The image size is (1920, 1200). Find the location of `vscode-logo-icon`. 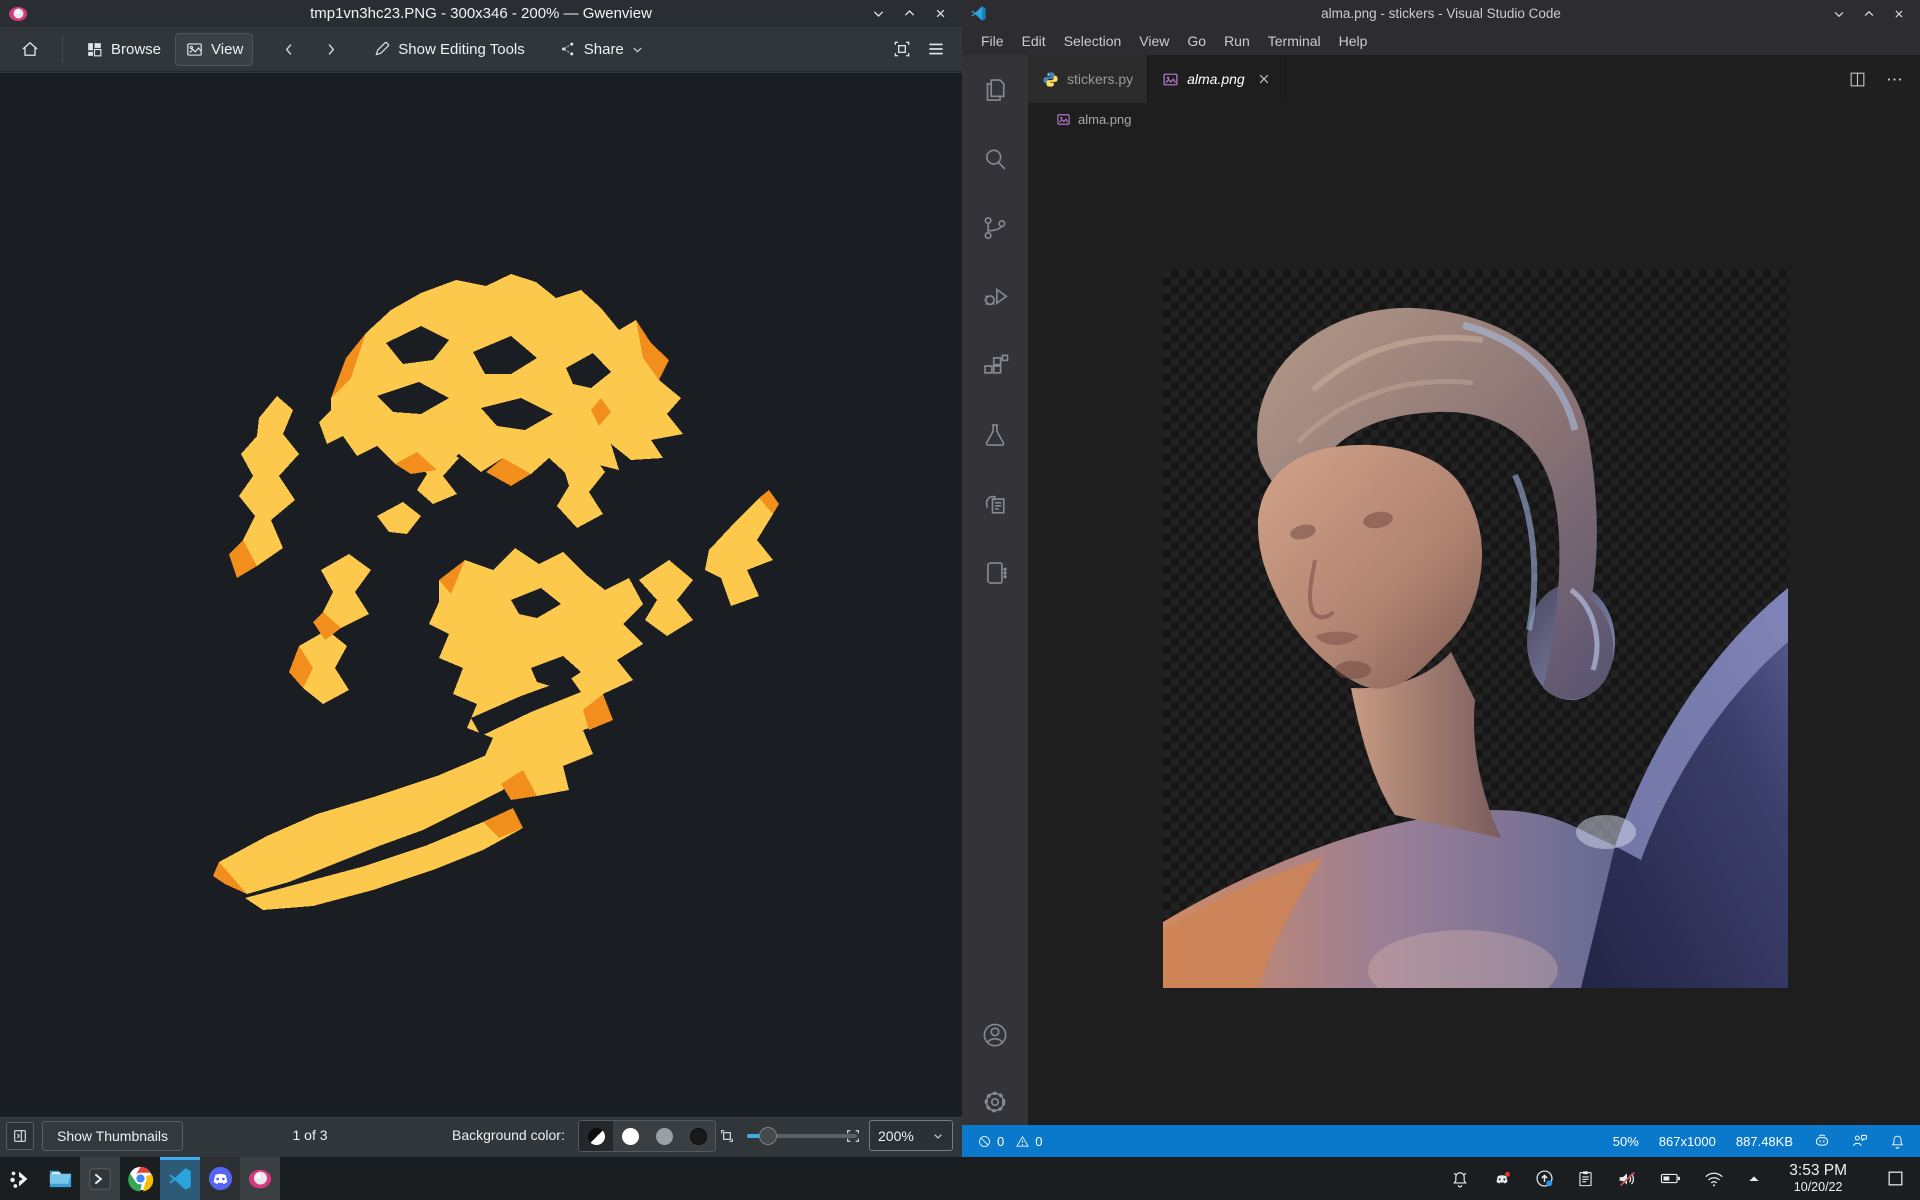

vscode-logo-icon is located at coordinates (978, 13).